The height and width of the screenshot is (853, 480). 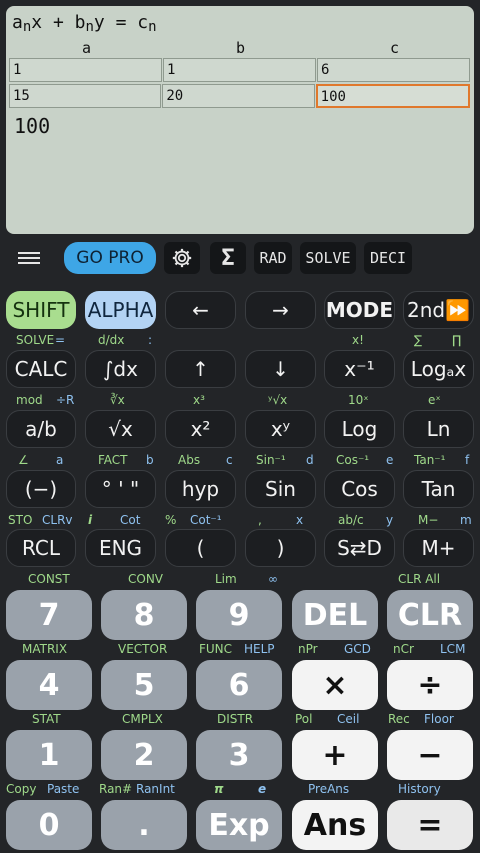 What do you see at coordinates (390, 520) in the screenshot?
I see `label-y: y` at bounding box center [390, 520].